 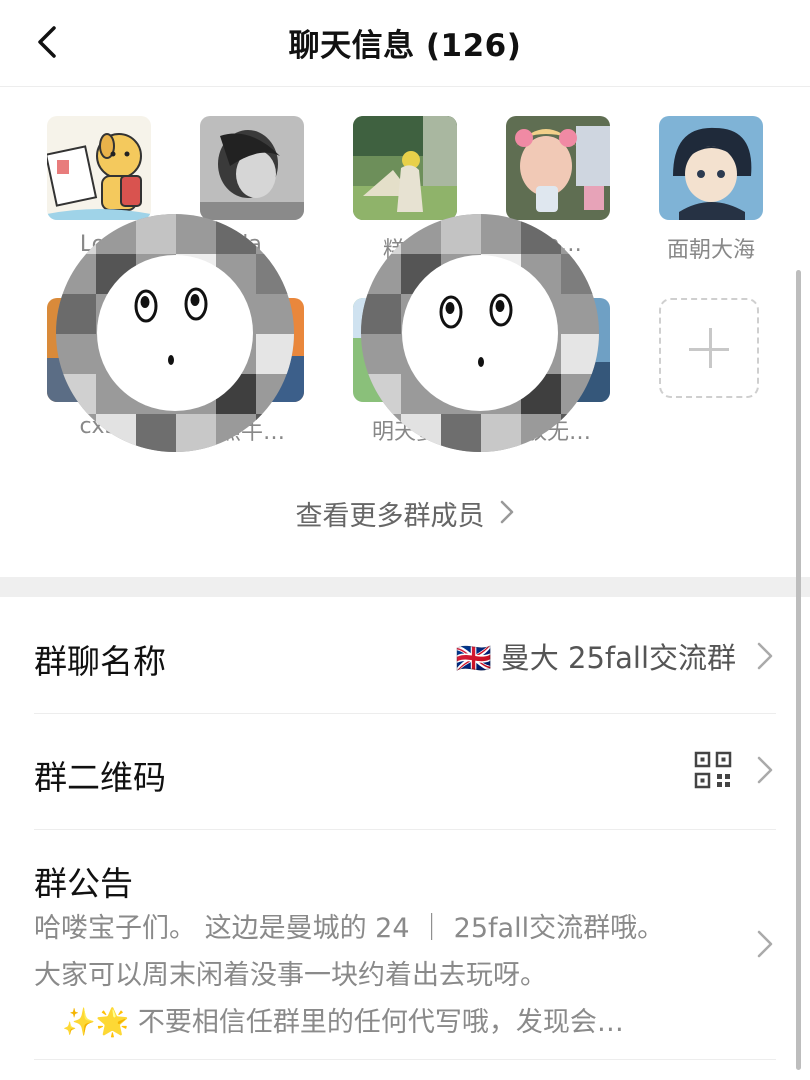 What do you see at coordinates (405, 587) in the screenshot?
I see `section-divider` at bounding box center [405, 587].